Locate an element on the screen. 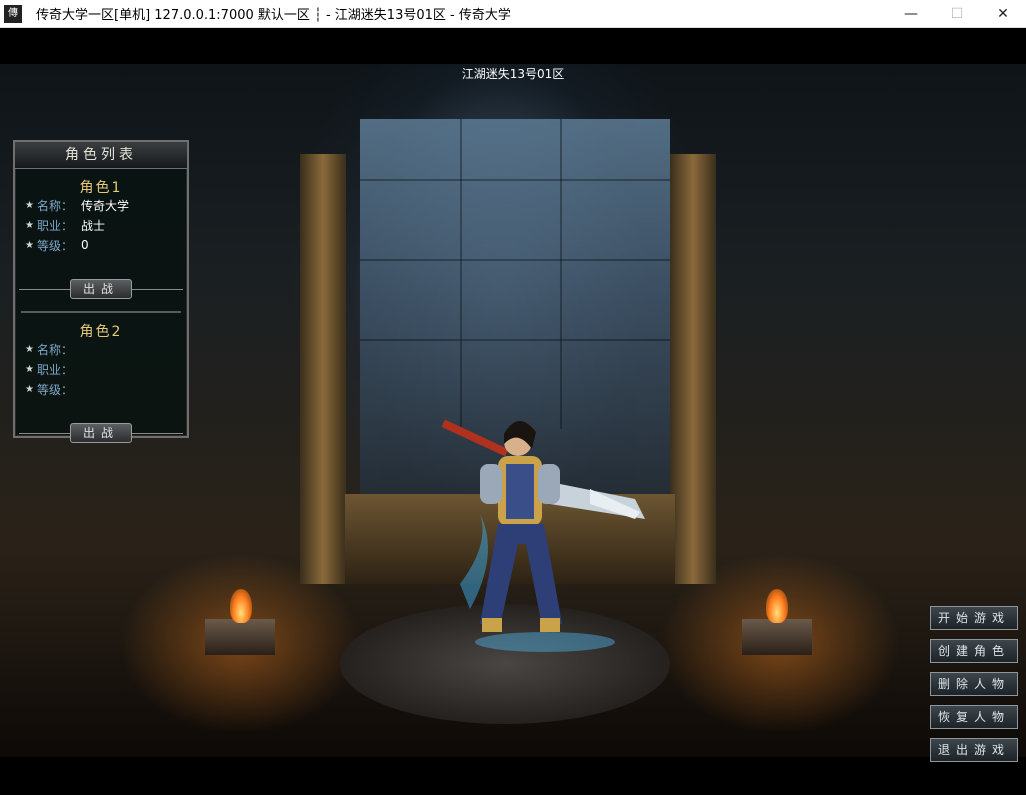 The width and height of the screenshot is (1026, 795). character-slot-2: 角色2 ★ 名称： ★ 职业： ★ 等级： 出战 is located at coordinates (101, 388).